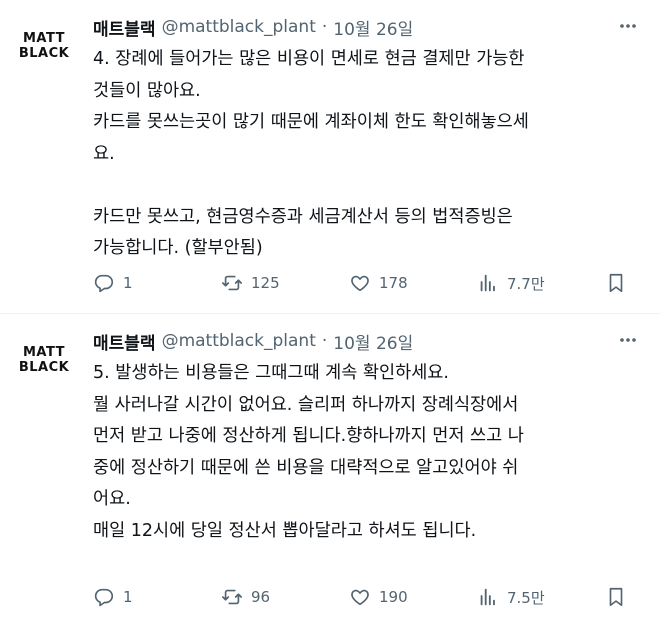  I want to click on tweet-text-line: 어요., so click(112, 499).